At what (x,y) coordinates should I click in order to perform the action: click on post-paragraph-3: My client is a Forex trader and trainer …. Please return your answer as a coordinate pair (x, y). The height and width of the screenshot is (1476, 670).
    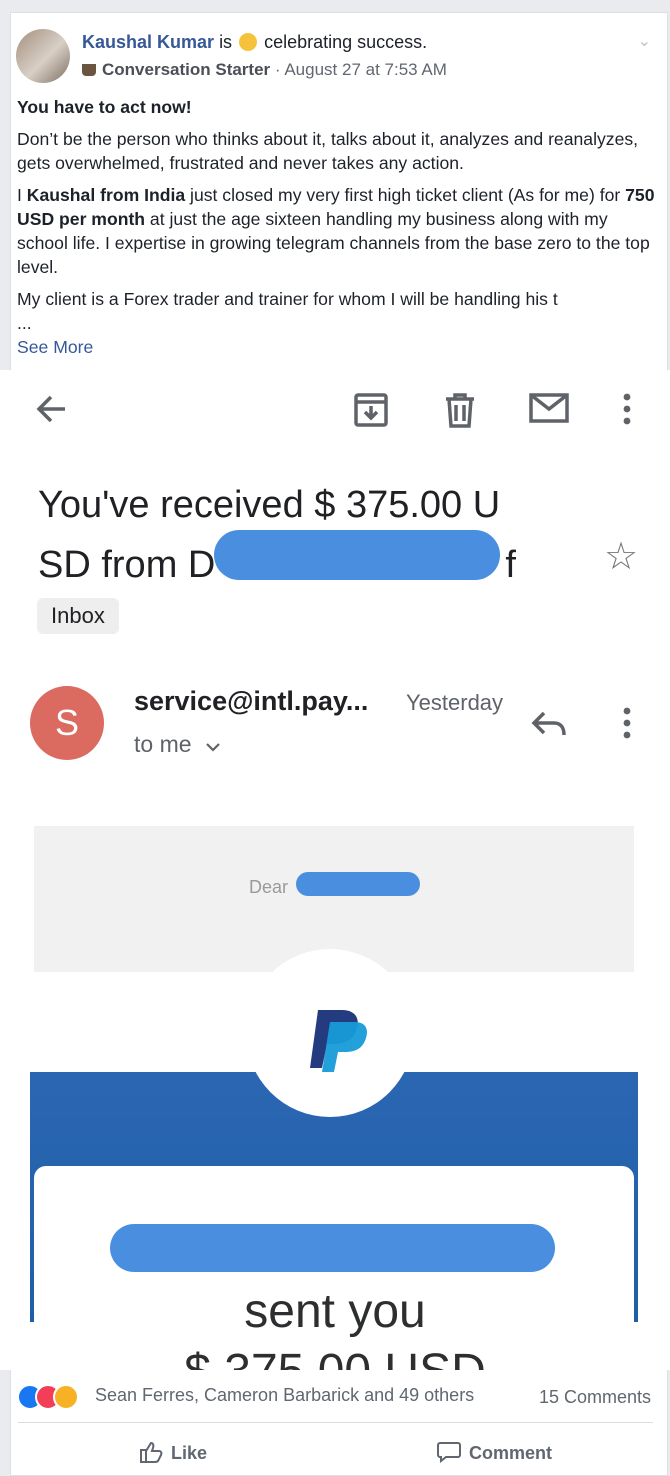
    Looking at the image, I should click on (287, 299).